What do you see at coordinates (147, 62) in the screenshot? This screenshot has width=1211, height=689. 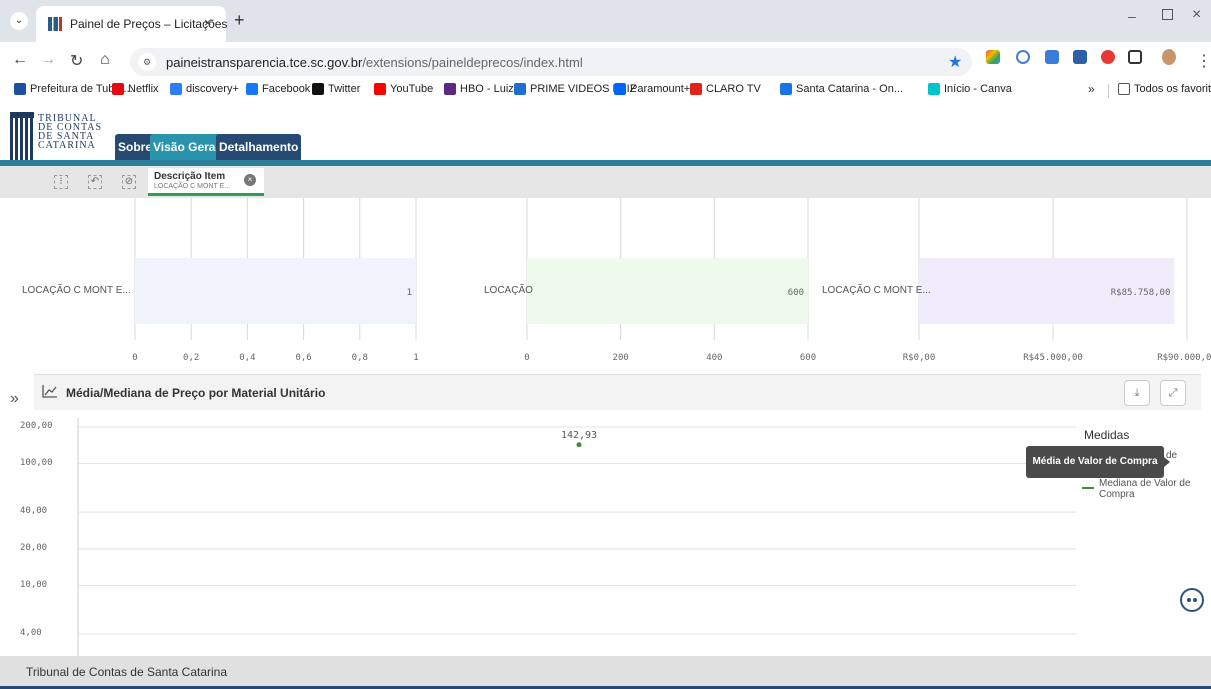 I see `site-info-icon: ⚙` at bounding box center [147, 62].